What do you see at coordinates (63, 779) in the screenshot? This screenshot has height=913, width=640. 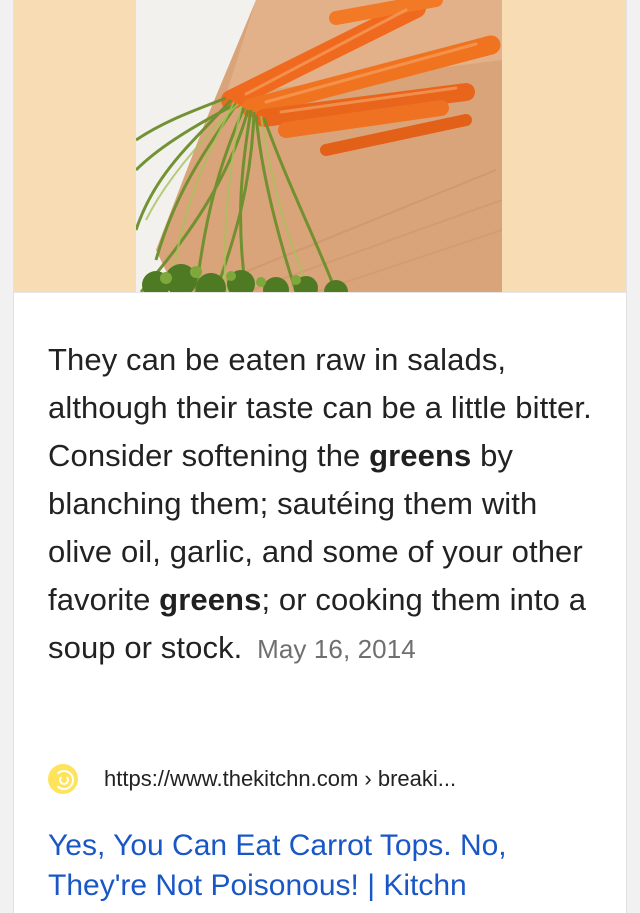 I see `thekitchn-logo-icon` at bounding box center [63, 779].